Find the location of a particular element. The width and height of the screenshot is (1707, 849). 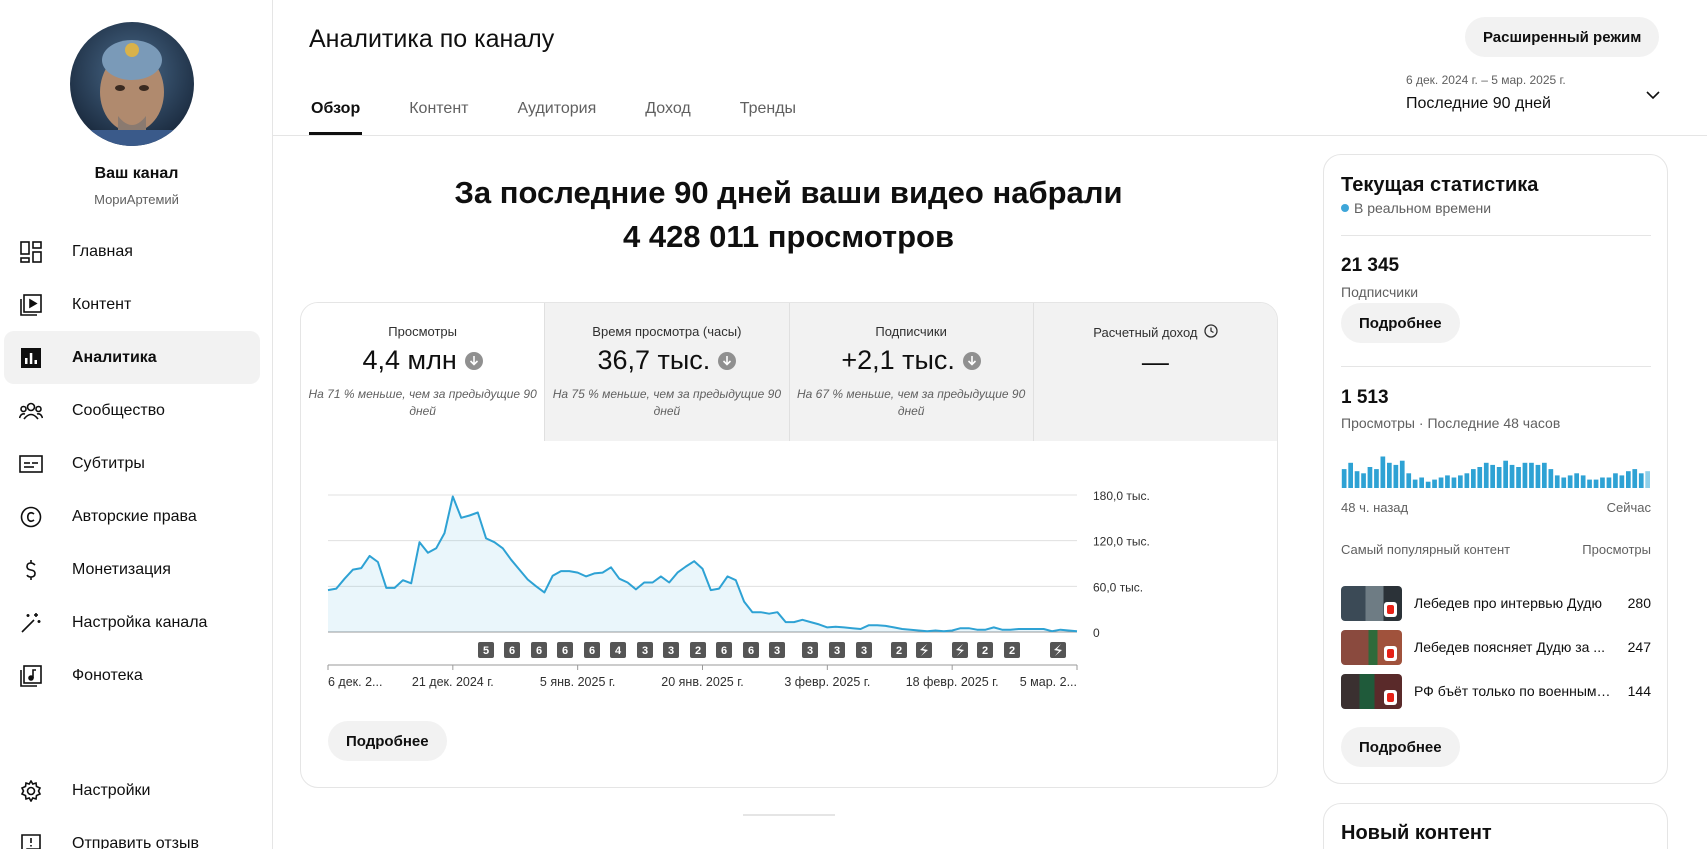

metric-value: +2,1 тыс. is located at coordinates (898, 360).